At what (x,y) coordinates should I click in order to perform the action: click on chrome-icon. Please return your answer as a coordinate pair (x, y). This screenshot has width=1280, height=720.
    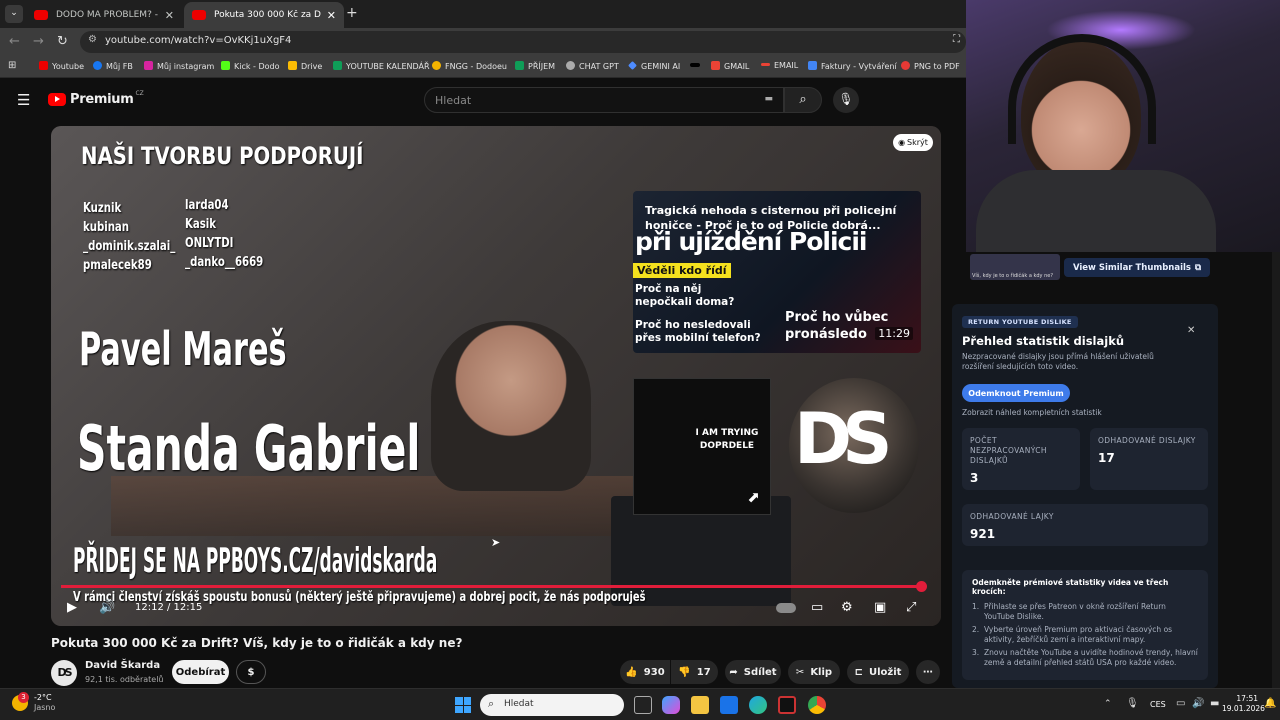
    Looking at the image, I should click on (817, 705).